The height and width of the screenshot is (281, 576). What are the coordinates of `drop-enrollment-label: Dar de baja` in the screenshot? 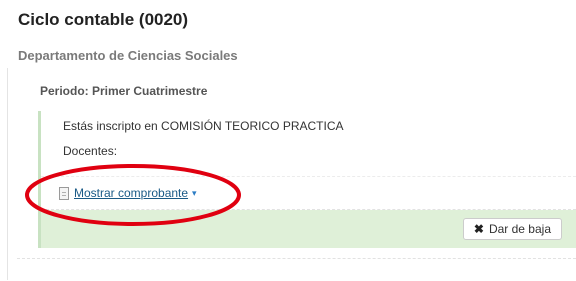 It's located at (519, 229).